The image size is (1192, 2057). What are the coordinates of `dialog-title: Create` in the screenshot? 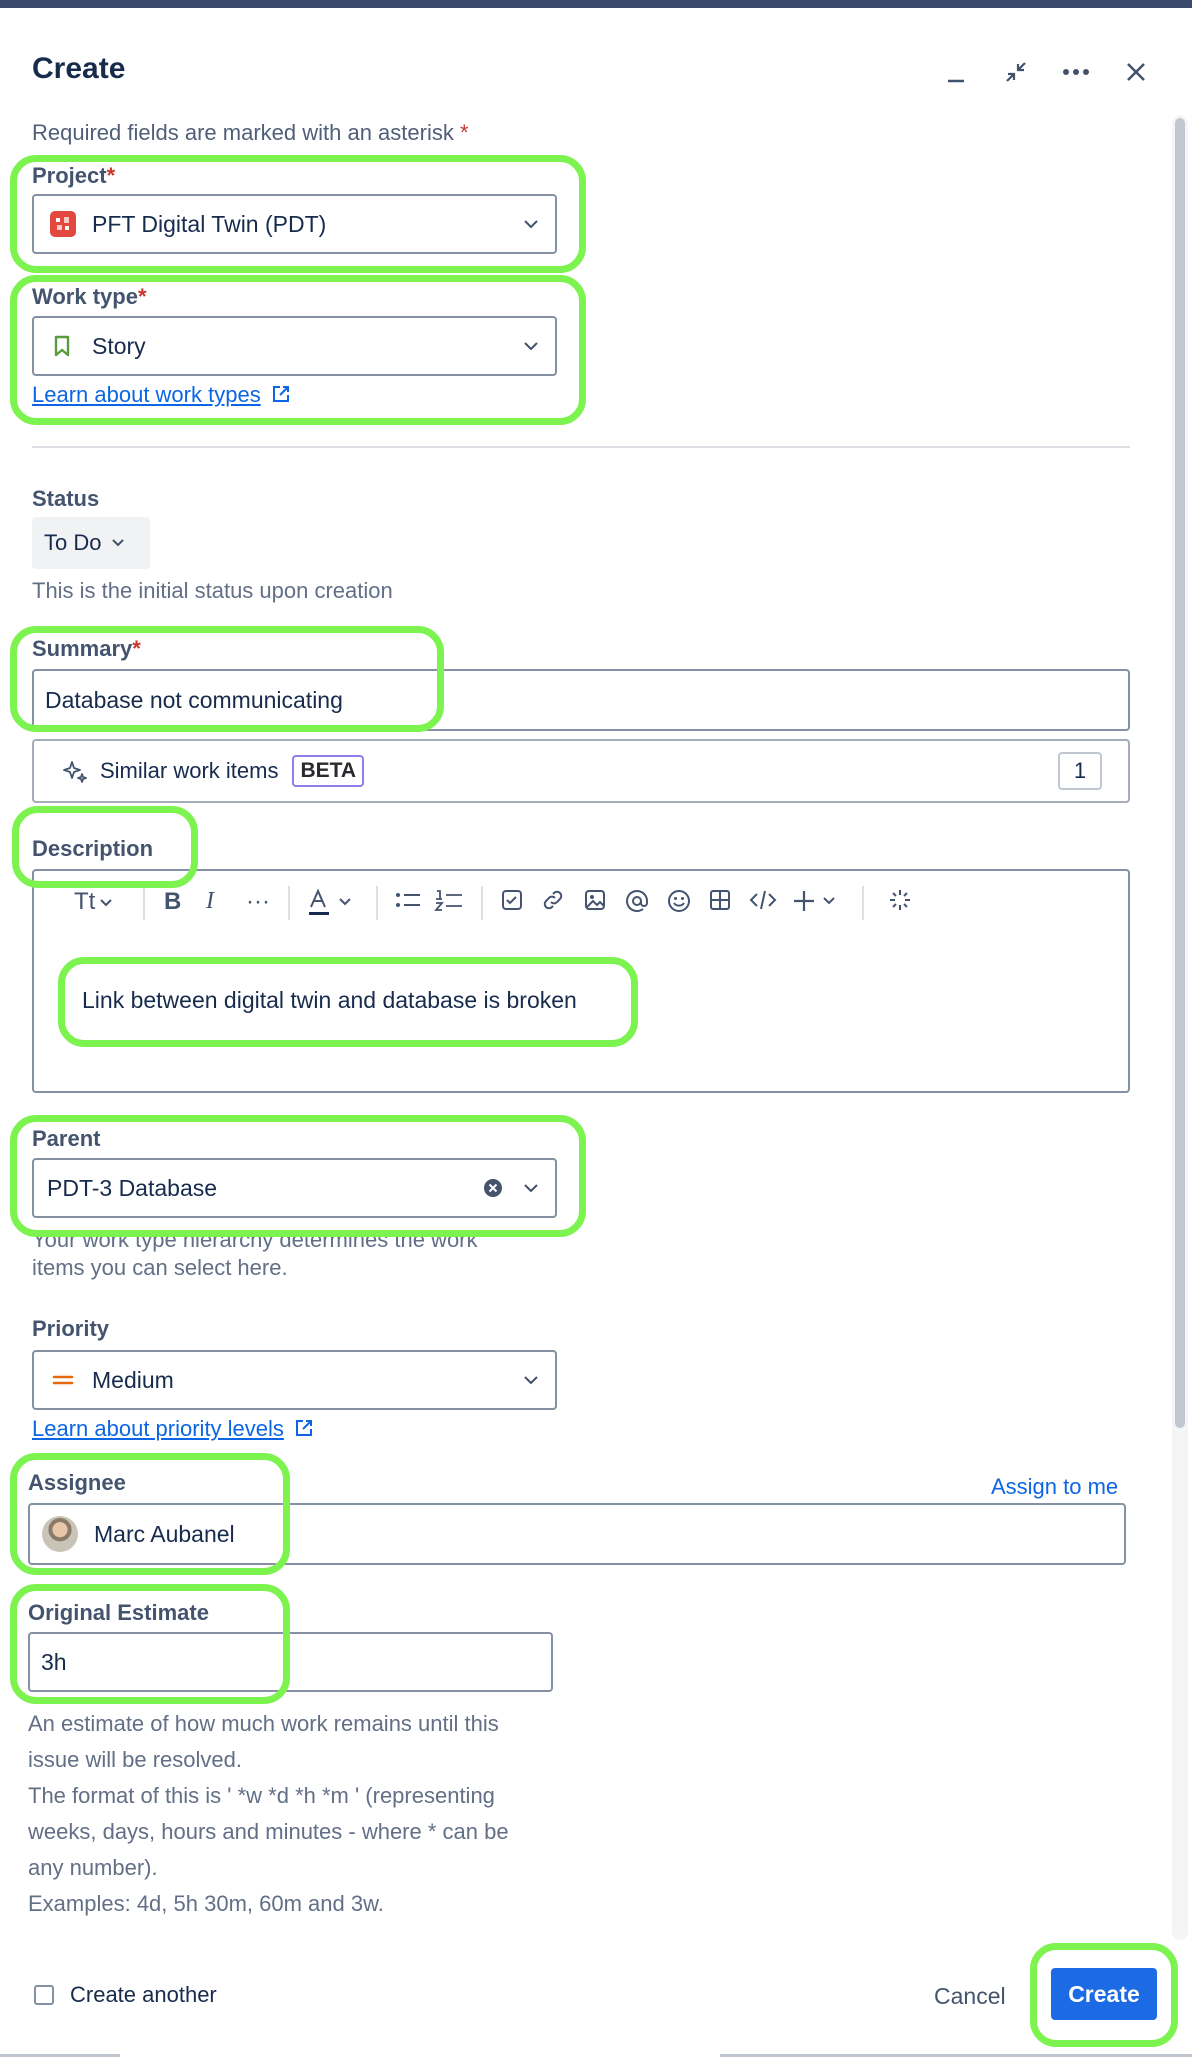 It's located at (79, 68).